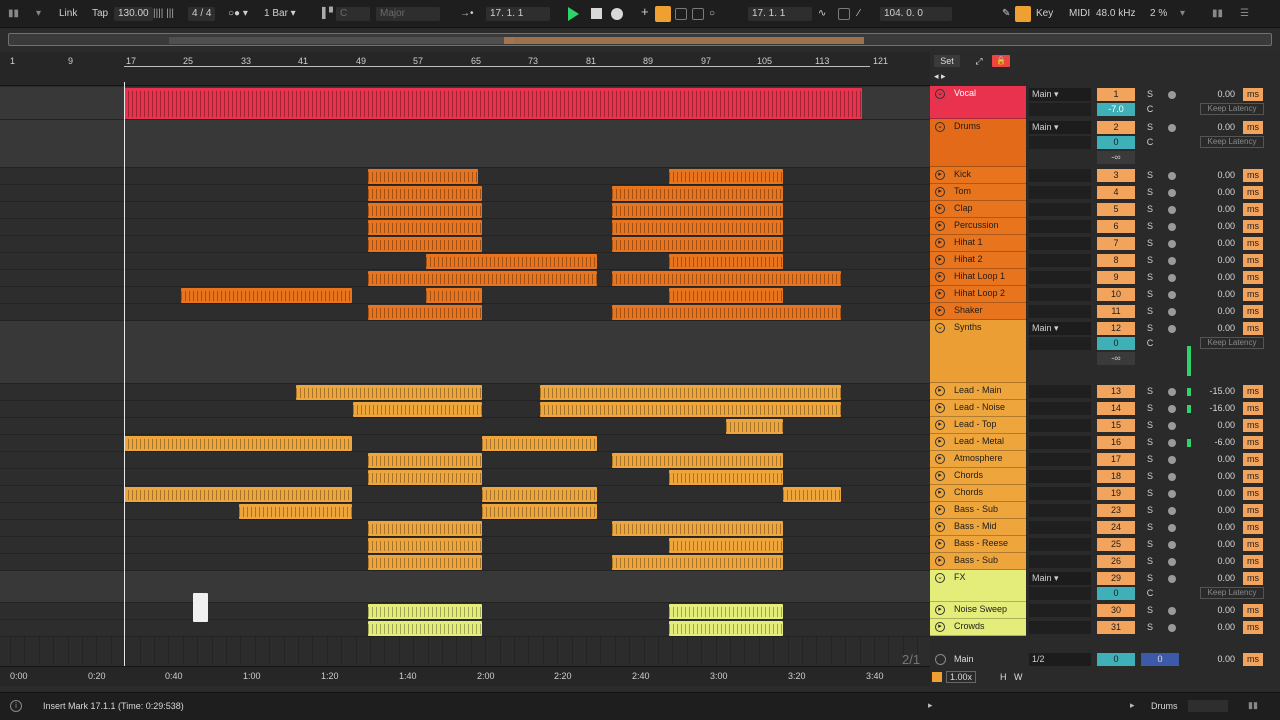  I want to click on zoom-icon, so click(937, 677).